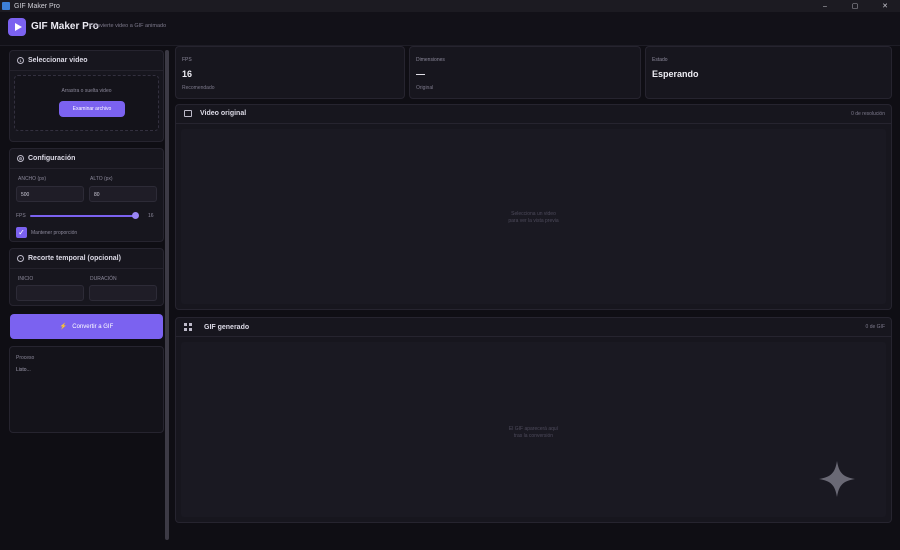 Image resolution: width=900 pixels, height=550 pixels. I want to click on play-icon, so click(17, 27).